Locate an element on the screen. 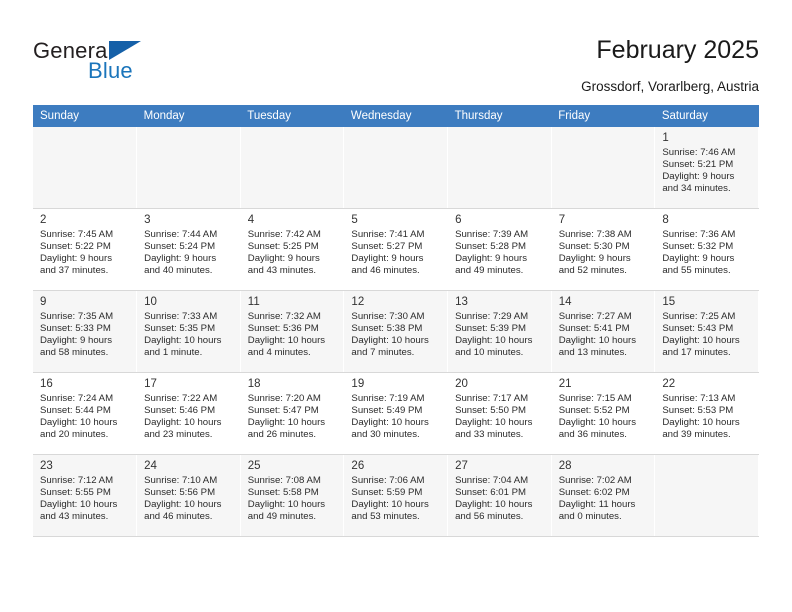  day-number: 17 is located at coordinates (150, 384).